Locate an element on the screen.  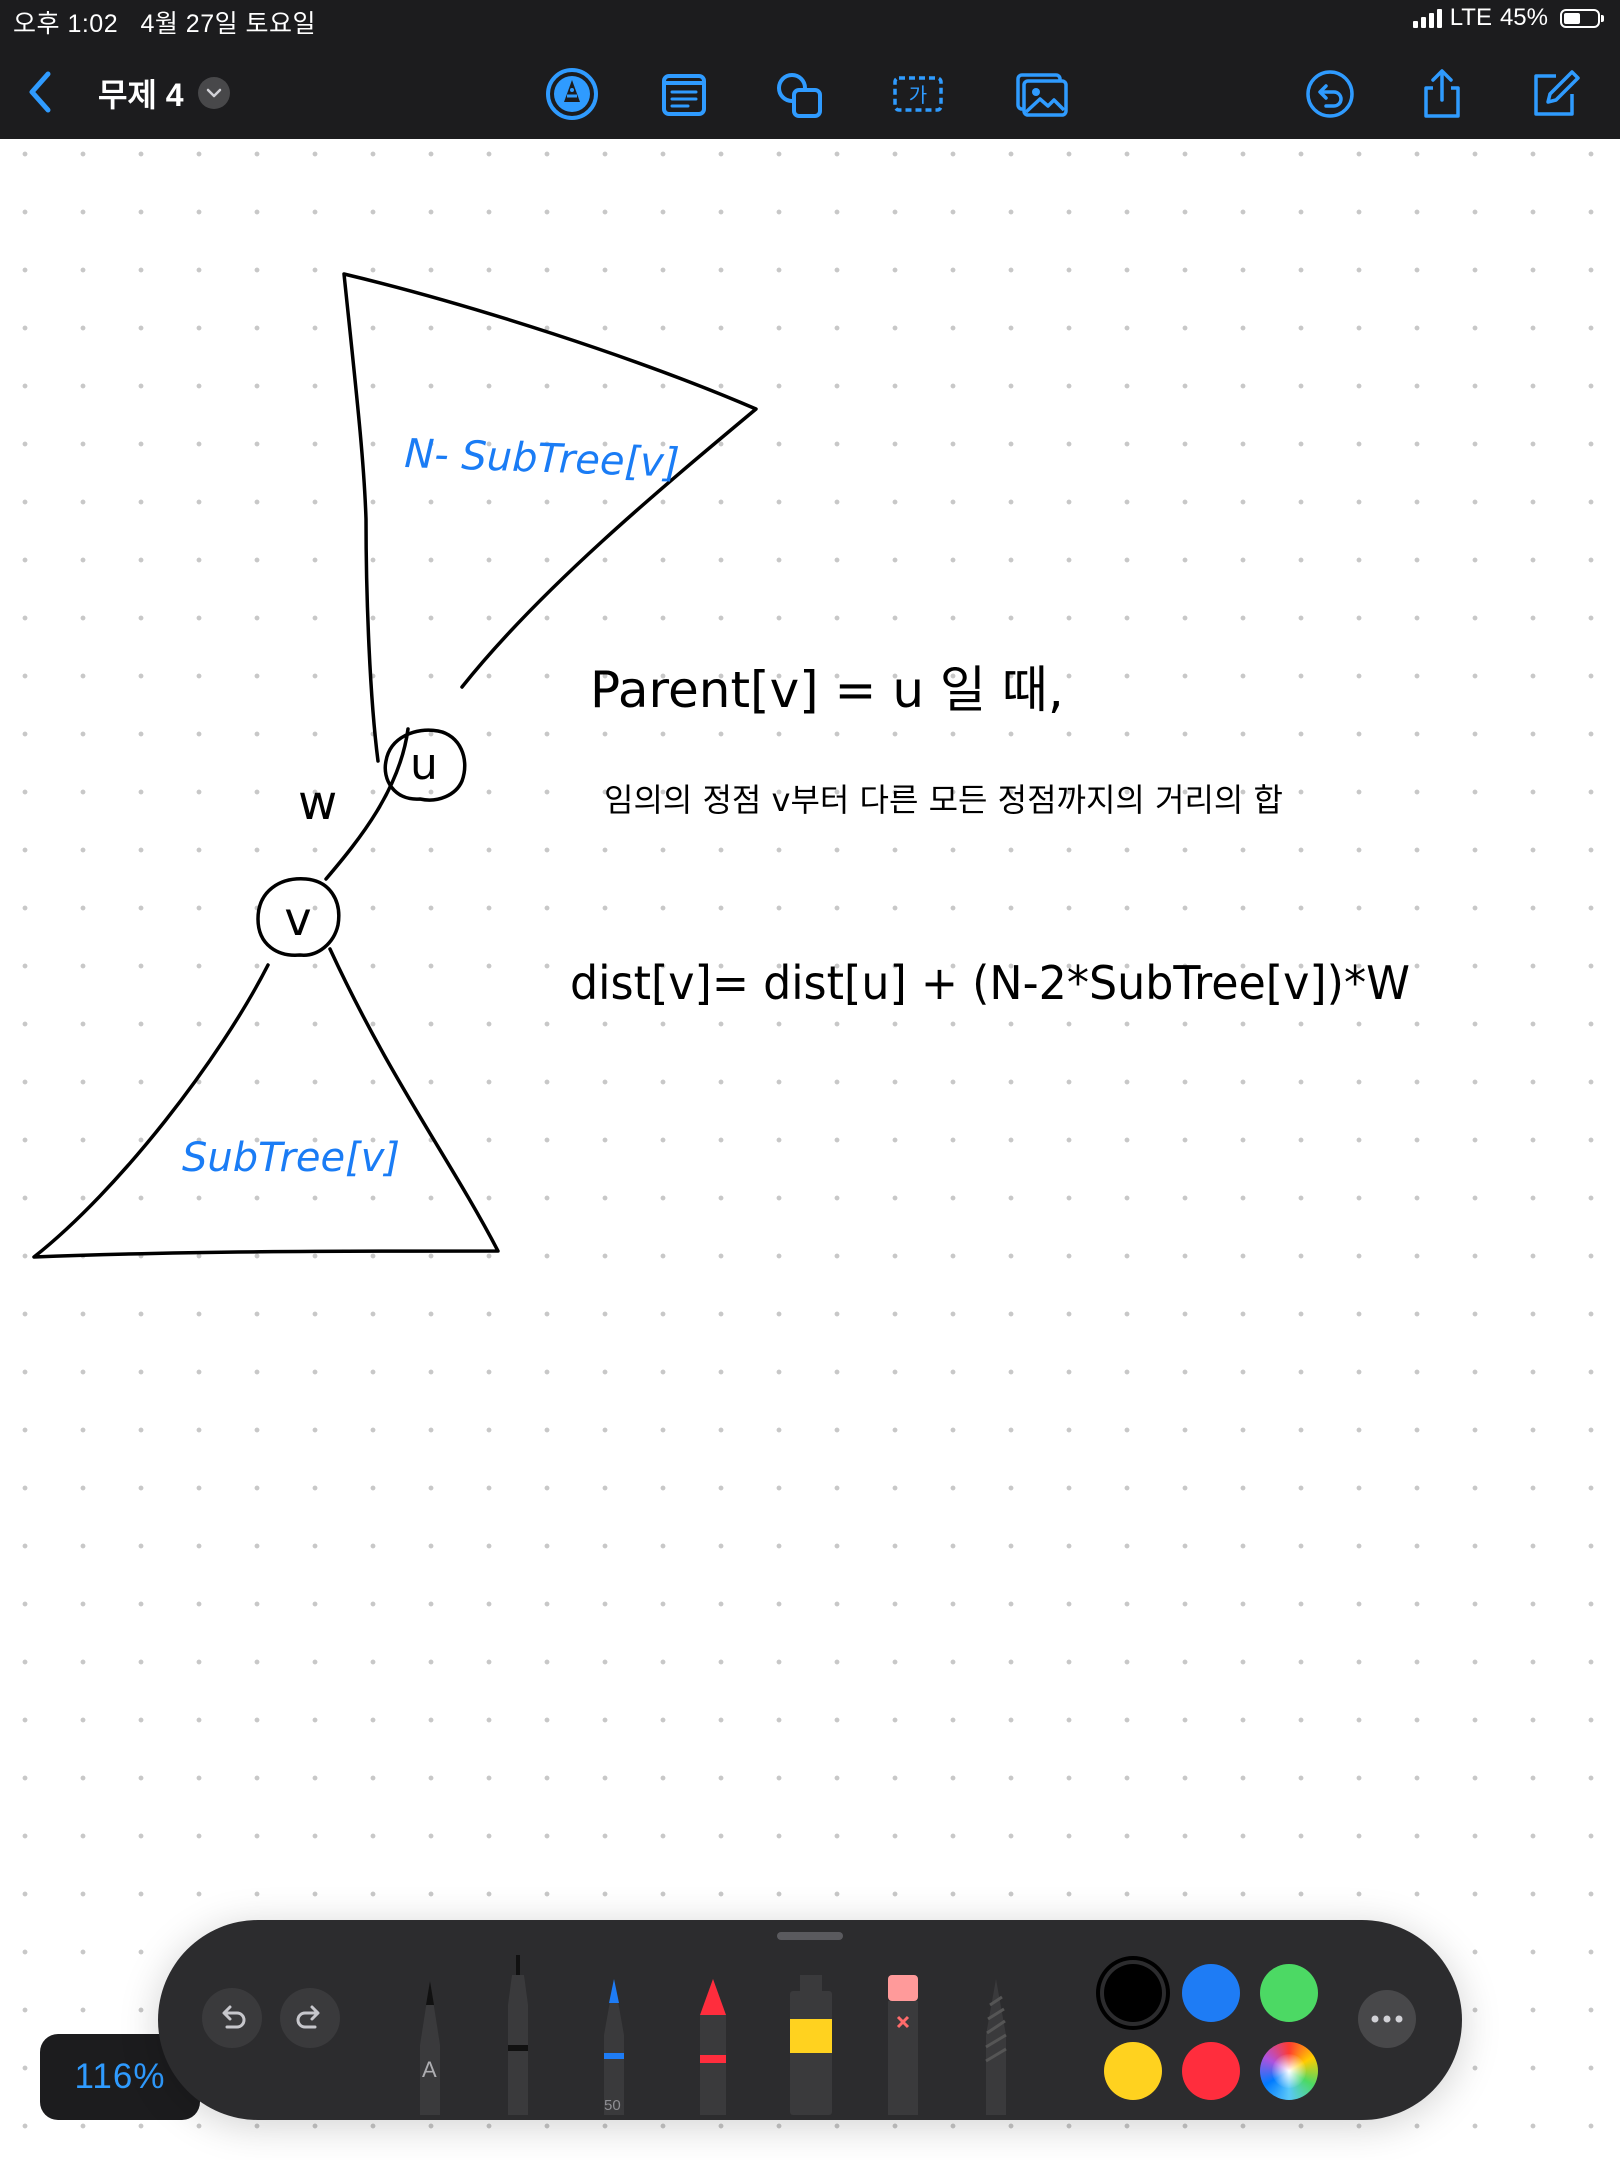
top-triangle-label: N- SubTree[v] is located at coordinates (542, 459).